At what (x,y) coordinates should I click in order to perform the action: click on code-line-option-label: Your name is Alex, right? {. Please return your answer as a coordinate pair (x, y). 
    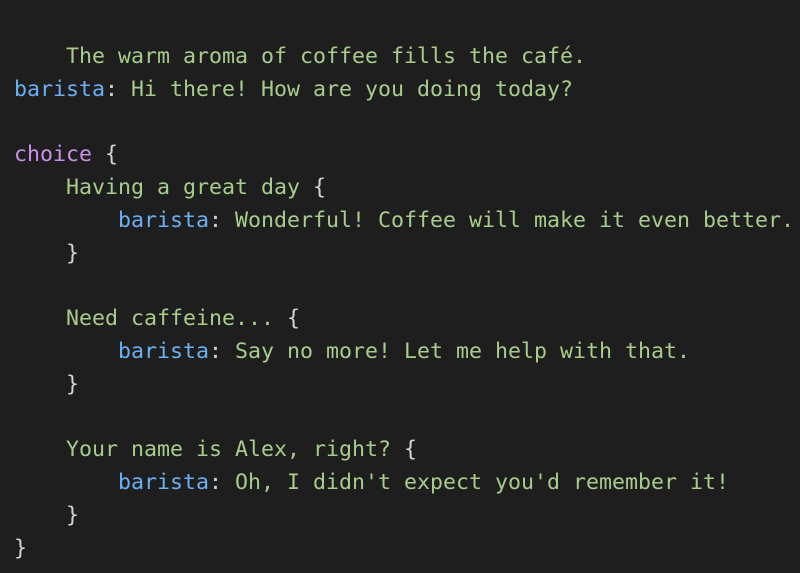
    Looking at the image, I should click on (407, 450).